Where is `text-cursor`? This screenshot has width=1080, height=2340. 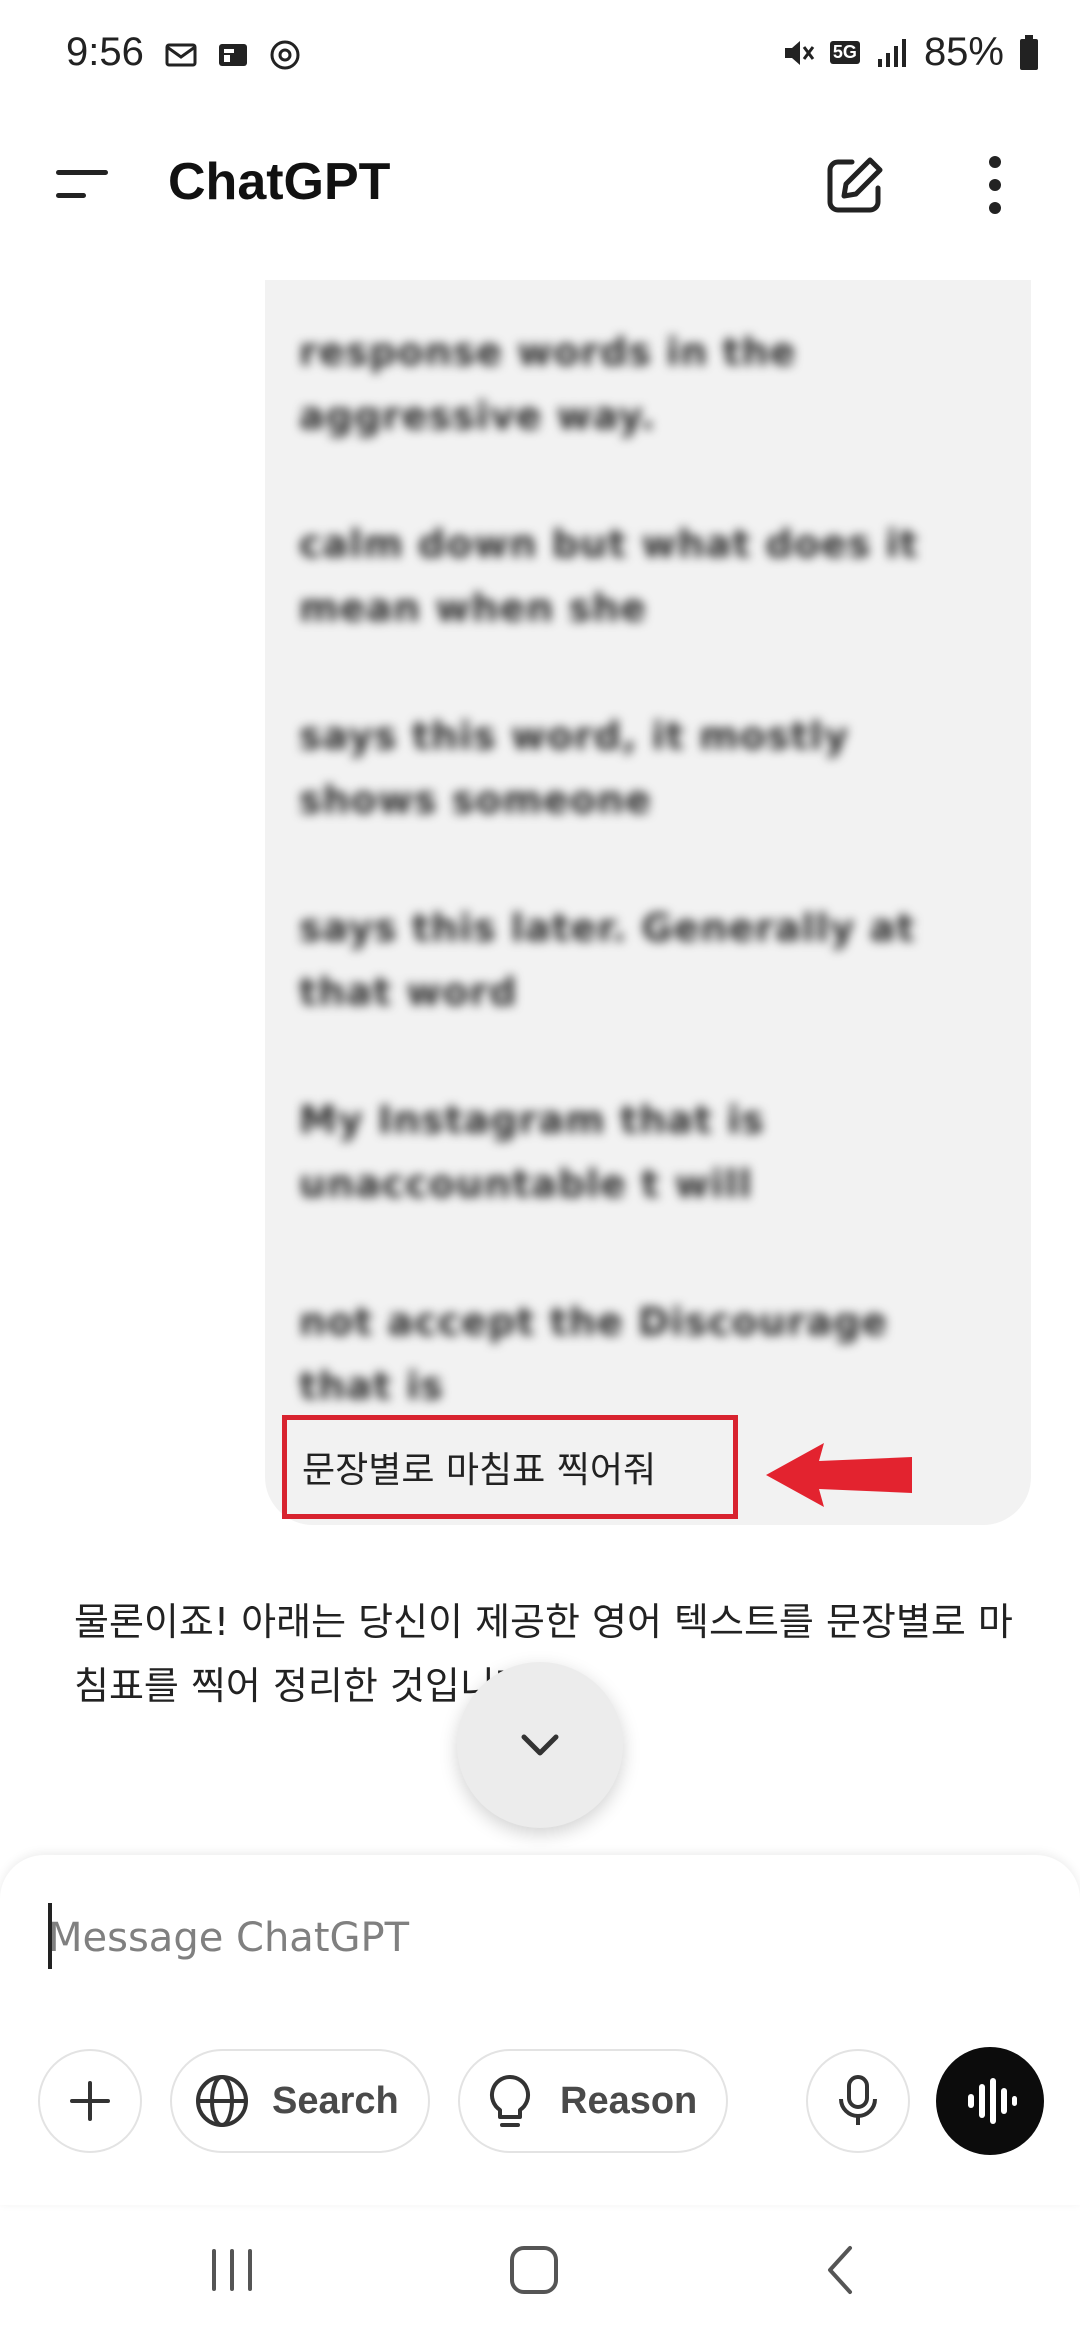 text-cursor is located at coordinates (50, 1936).